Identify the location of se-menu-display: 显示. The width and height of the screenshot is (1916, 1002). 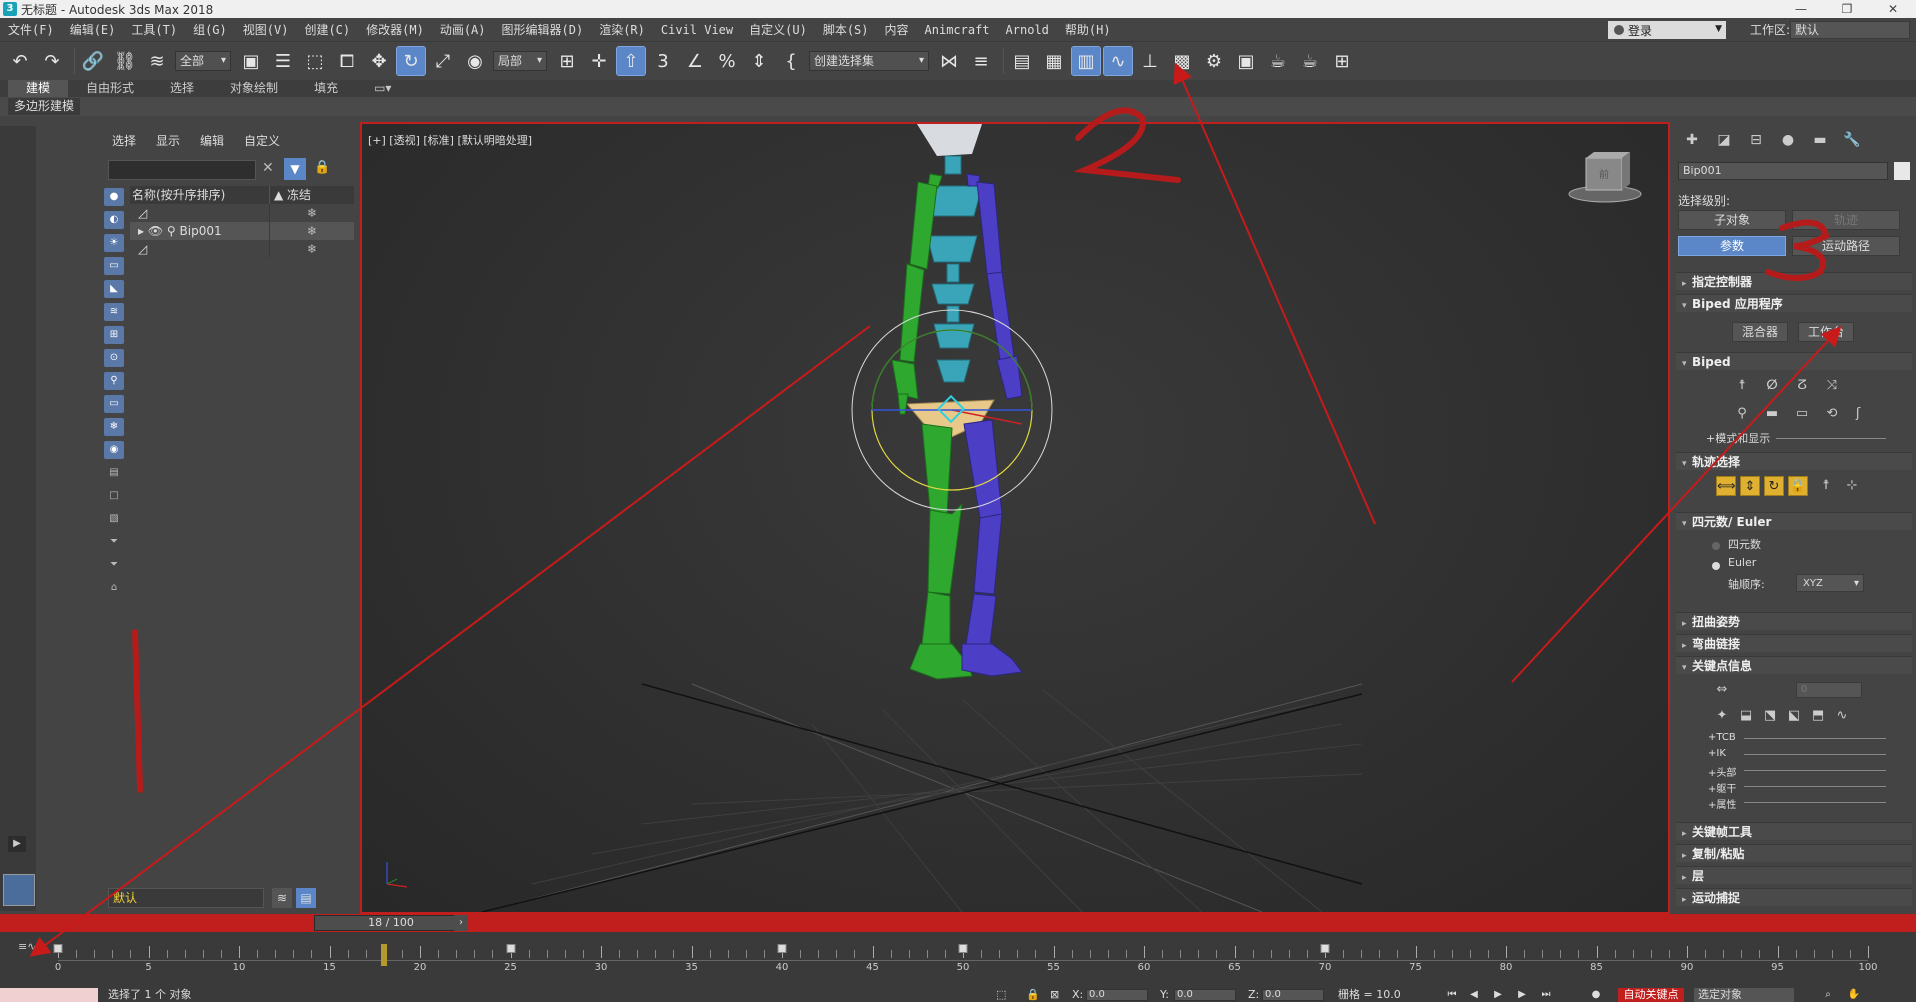
(168, 140).